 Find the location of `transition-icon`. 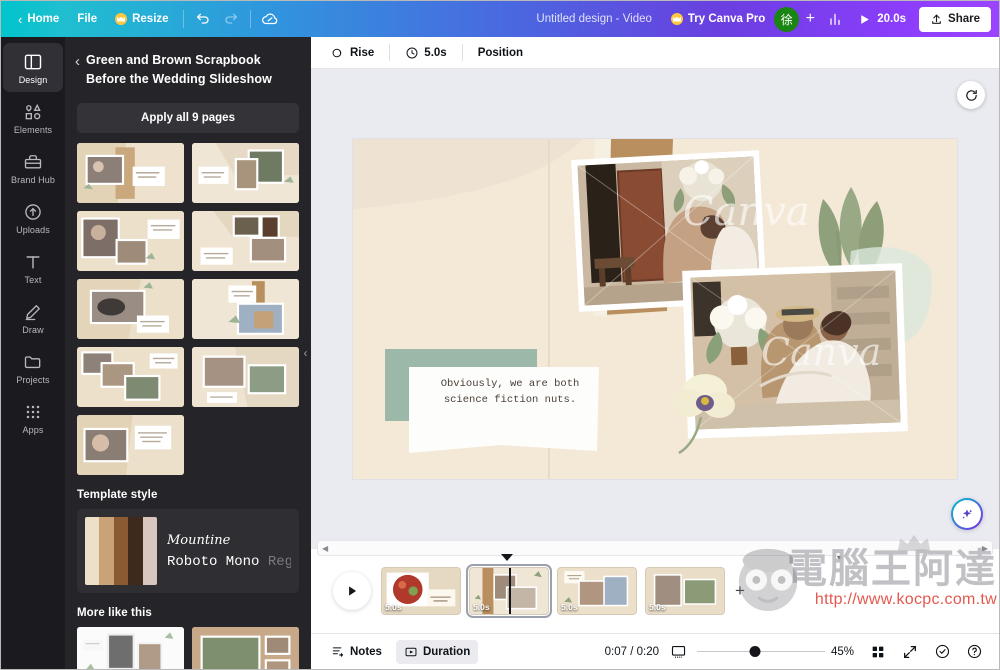

transition-icon is located at coordinates (337, 52).